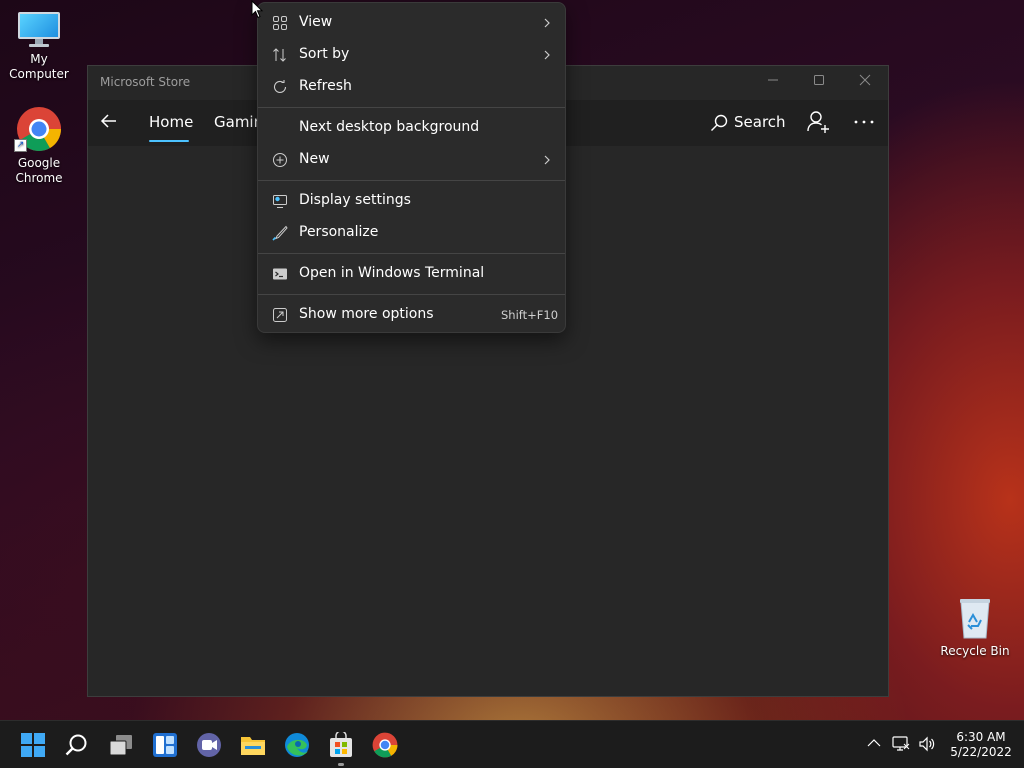  Describe the element at coordinates (760, 122) in the screenshot. I see `search-label: Search` at that location.